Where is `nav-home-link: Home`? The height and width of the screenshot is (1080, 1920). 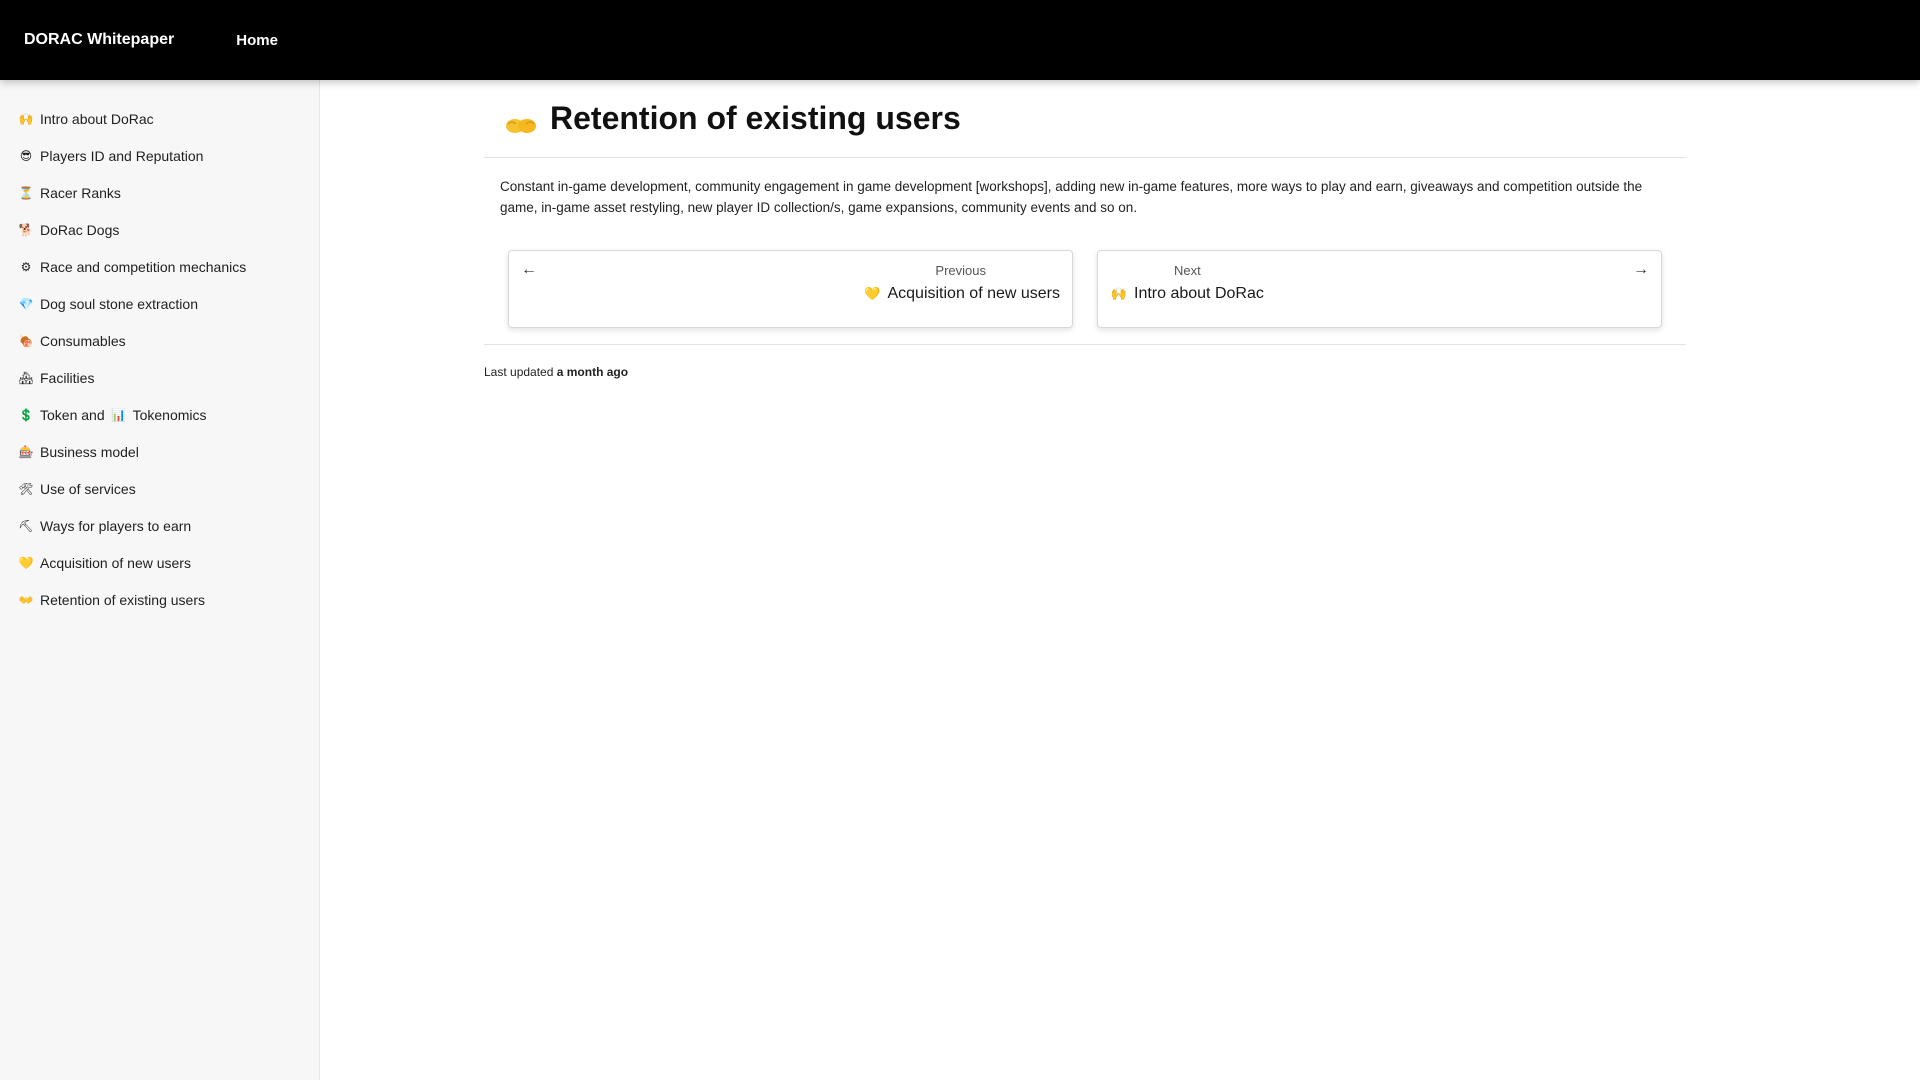 nav-home-link: Home is located at coordinates (257, 40).